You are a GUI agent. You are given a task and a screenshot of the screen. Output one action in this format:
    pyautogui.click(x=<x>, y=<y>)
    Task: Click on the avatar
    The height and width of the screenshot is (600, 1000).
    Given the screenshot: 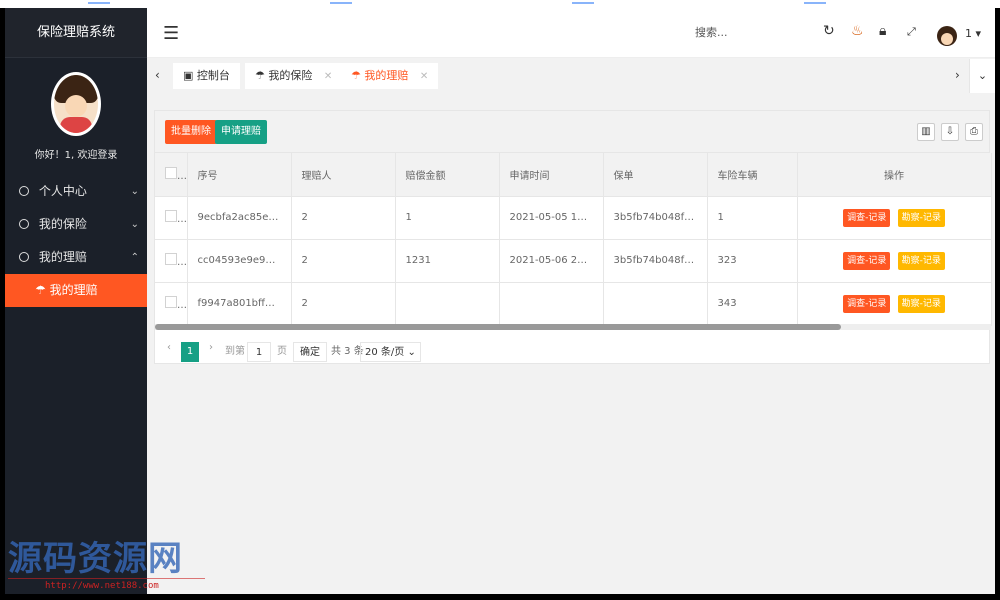 What is the action you would take?
    pyautogui.click(x=947, y=36)
    